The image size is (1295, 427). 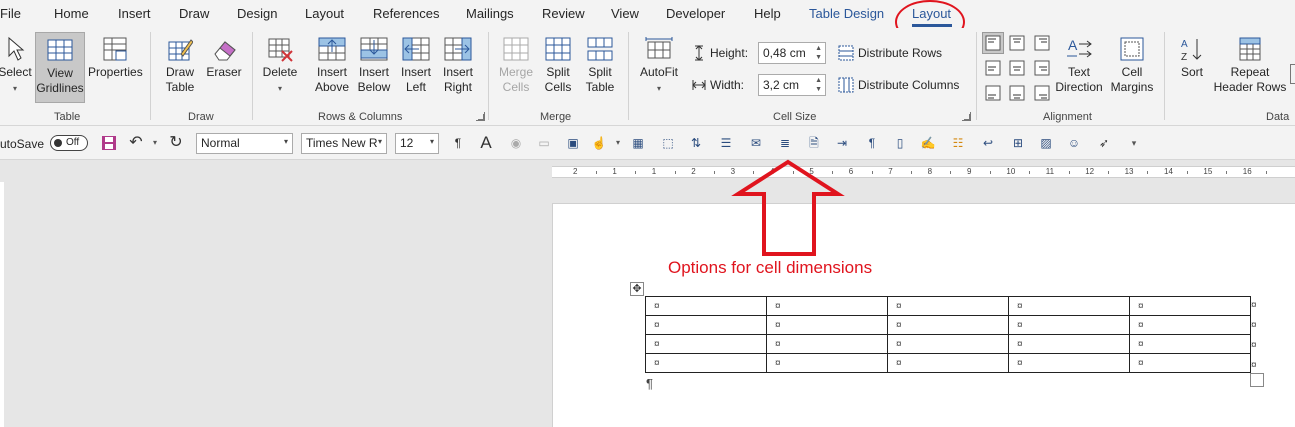 What do you see at coordinates (69, 143) in the screenshot?
I see `autosave-toggle: Off` at bounding box center [69, 143].